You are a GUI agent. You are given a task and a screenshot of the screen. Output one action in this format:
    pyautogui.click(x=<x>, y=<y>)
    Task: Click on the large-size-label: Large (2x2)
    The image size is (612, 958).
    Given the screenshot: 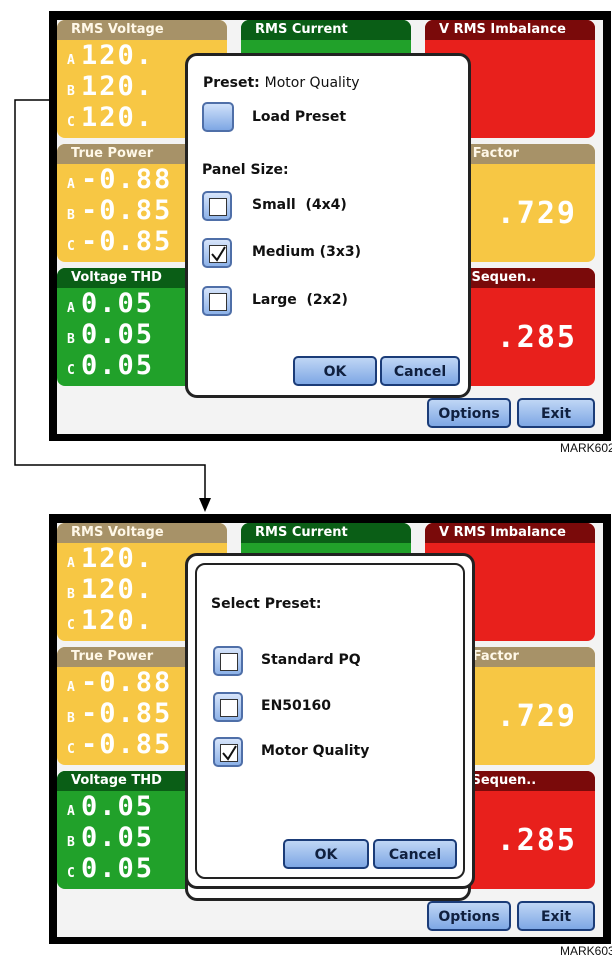 What is the action you would take?
    pyautogui.click(x=300, y=300)
    